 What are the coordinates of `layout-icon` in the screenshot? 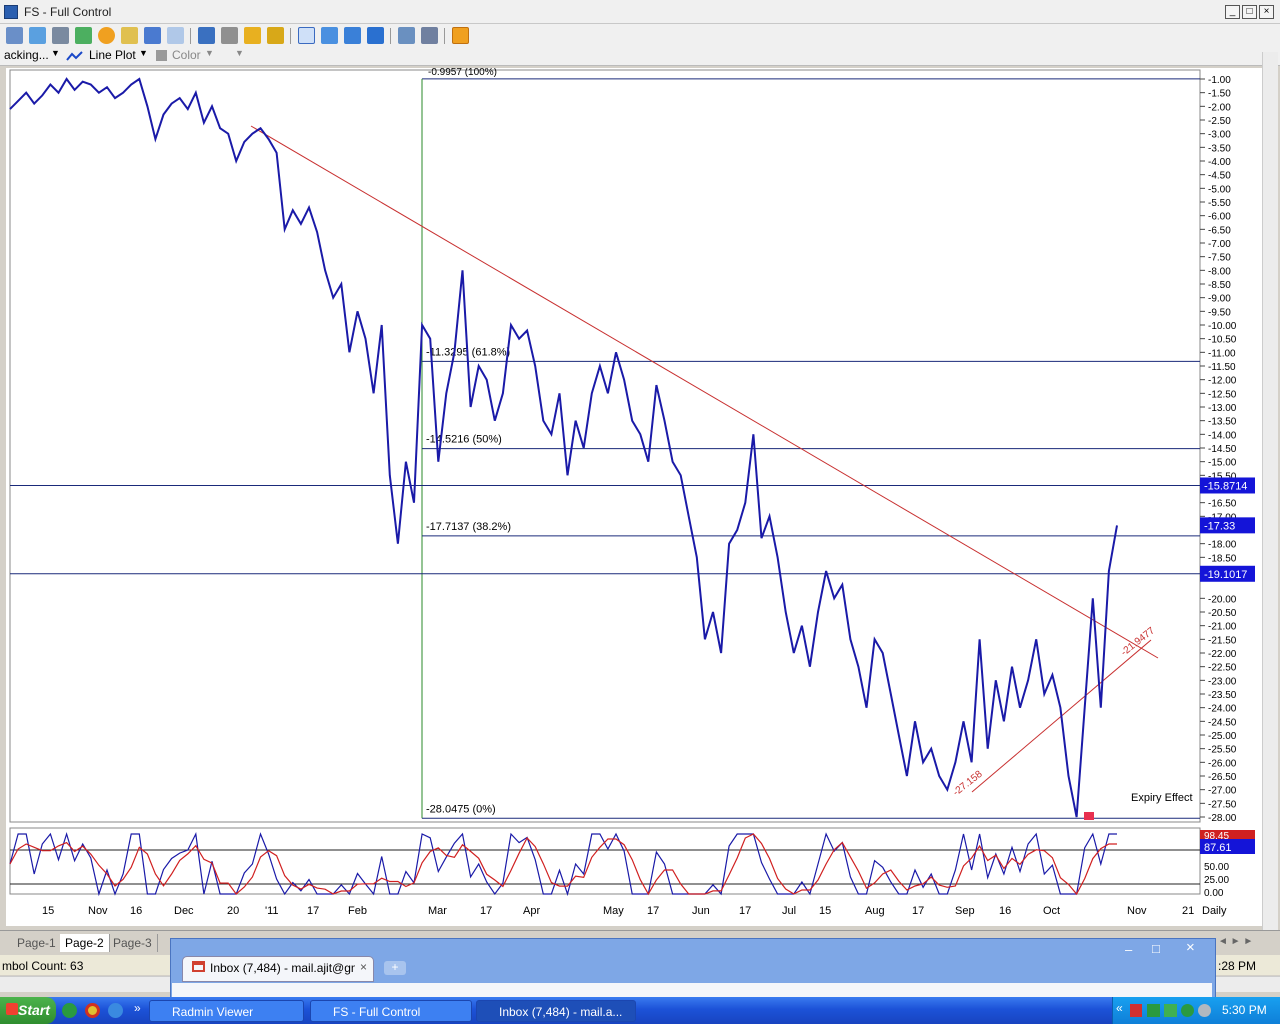 It's located at (306, 35).